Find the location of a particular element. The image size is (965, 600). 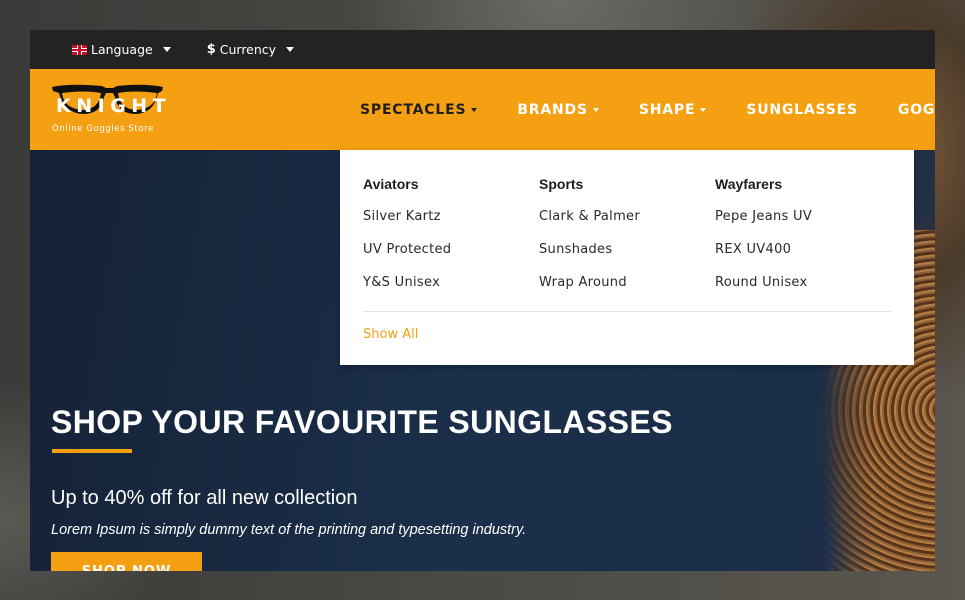

menu-link: Pepe Jeans UV is located at coordinates (800, 219).